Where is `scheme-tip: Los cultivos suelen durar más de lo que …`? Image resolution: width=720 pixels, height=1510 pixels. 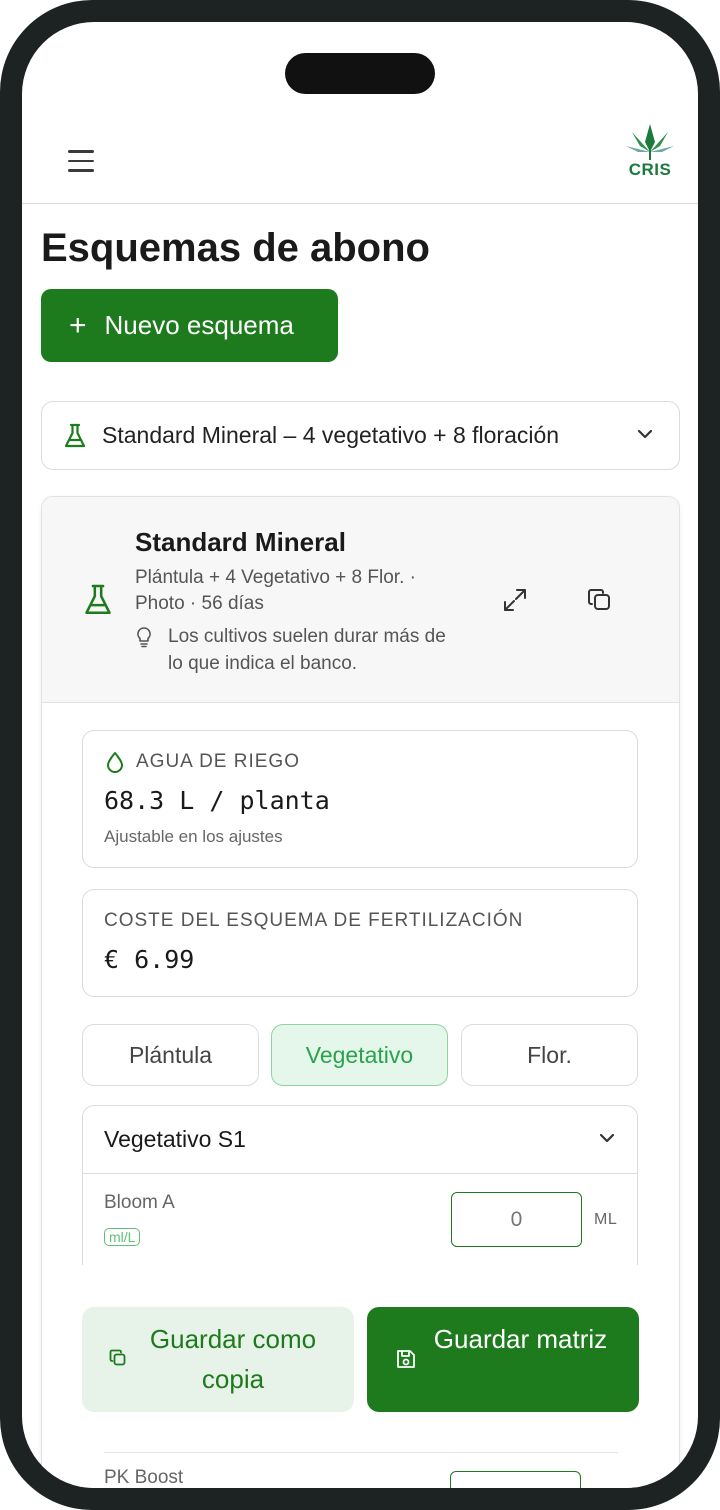 scheme-tip: Los cultivos suelen durar más de lo que … is located at coordinates (300, 650).